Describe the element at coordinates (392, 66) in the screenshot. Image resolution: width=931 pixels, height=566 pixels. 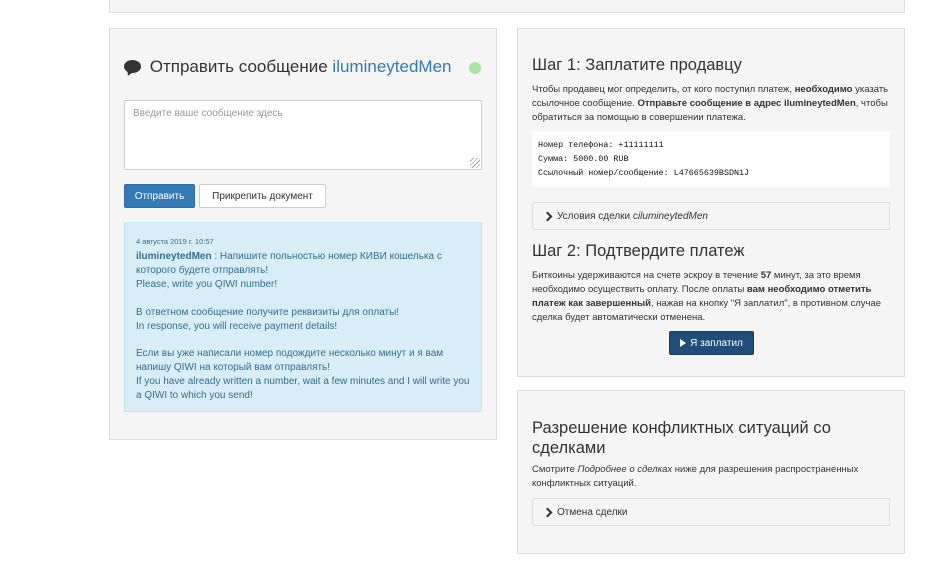
I see `chat-username: ilumineytedMen` at that location.